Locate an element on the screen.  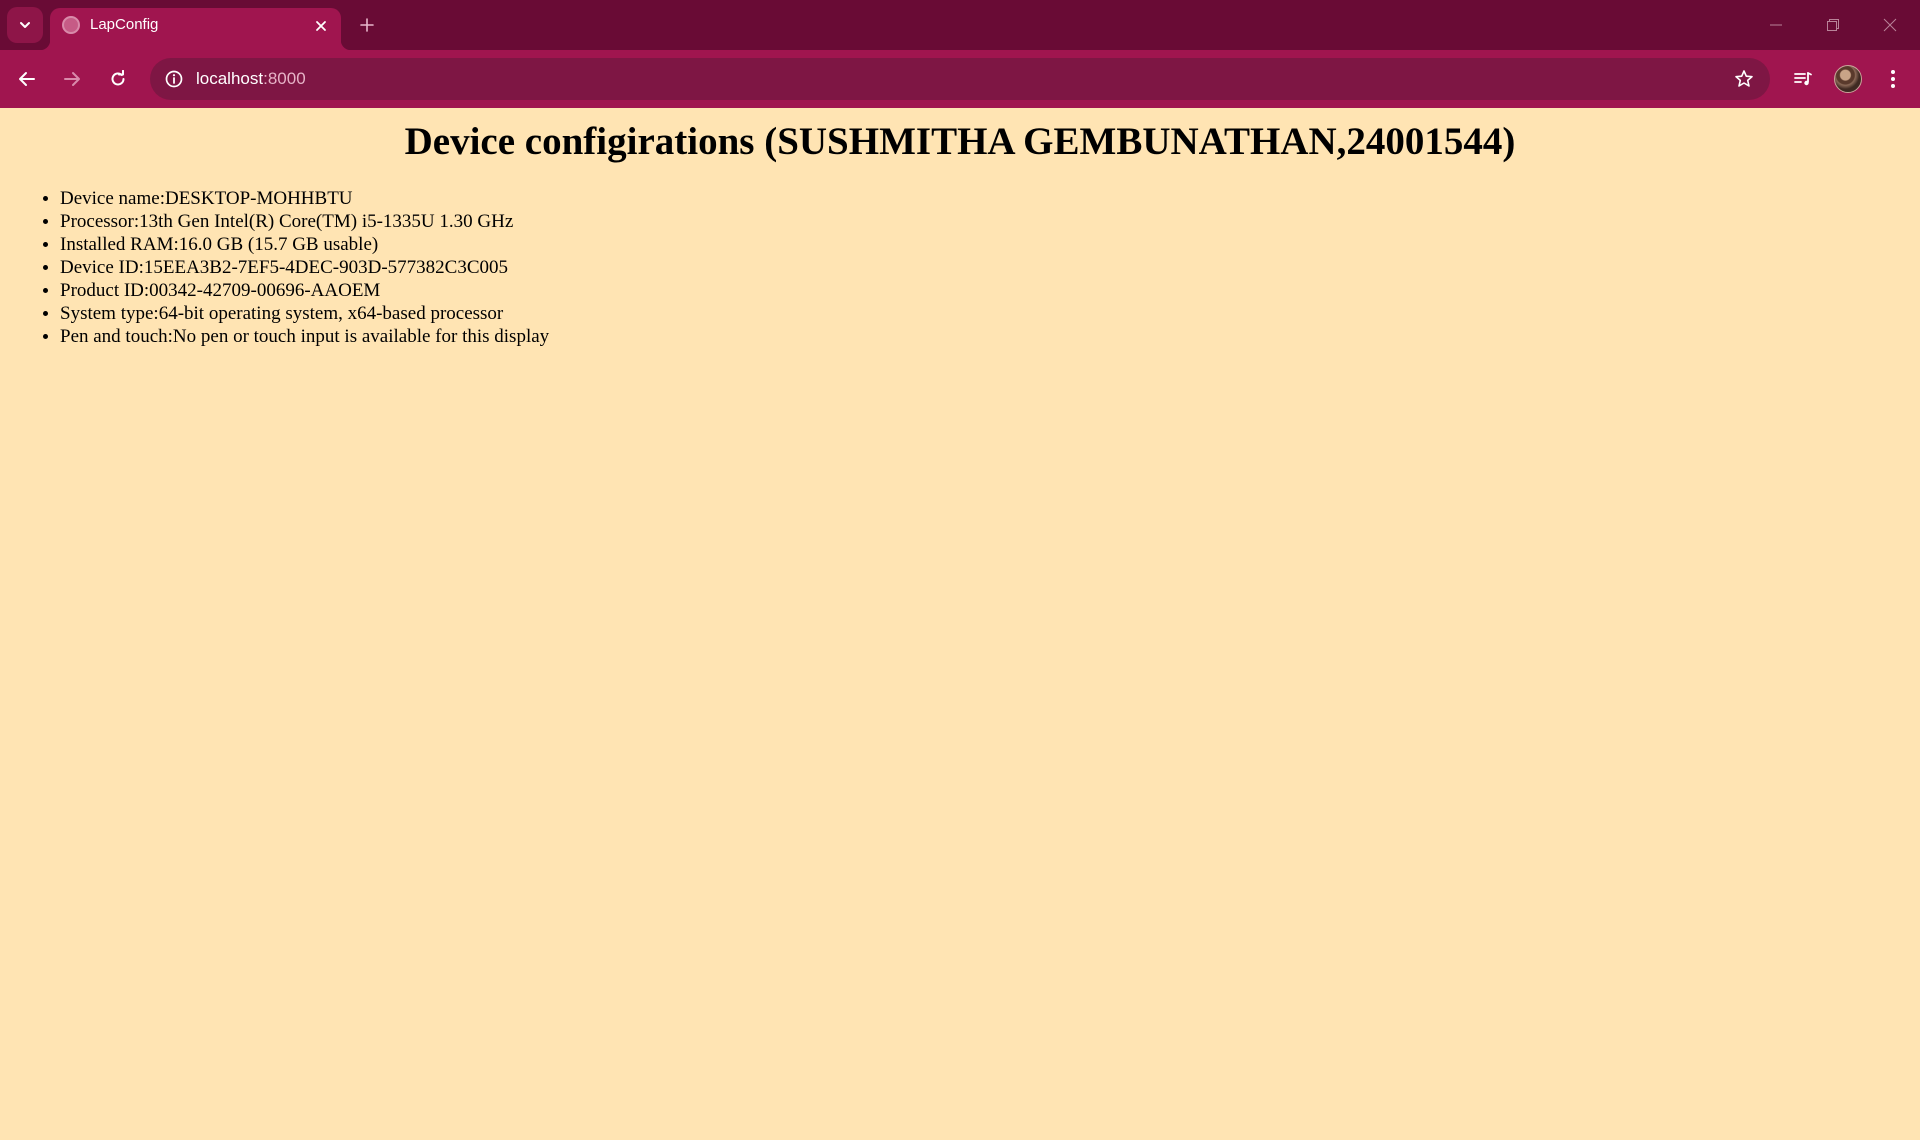
reload-icon is located at coordinates (118, 78).